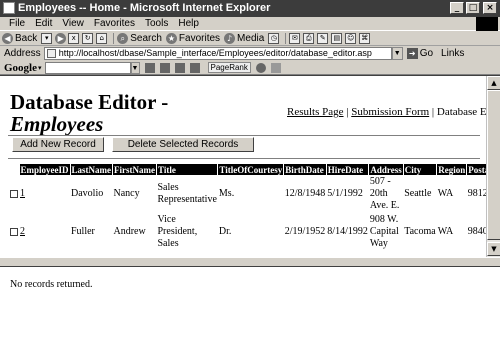  Describe the element at coordinates (315, 112) in the screenshot. I see `results-page-link: Results Page` at that location.